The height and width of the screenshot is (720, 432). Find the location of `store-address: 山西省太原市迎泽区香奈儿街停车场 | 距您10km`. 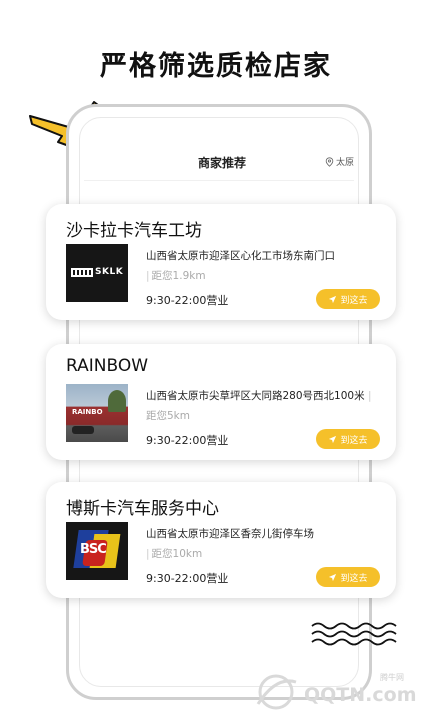

store-address: 山西省太原市迎泽区香奈儿街停车场 | 距您10km is located at coordinates (230, 544).